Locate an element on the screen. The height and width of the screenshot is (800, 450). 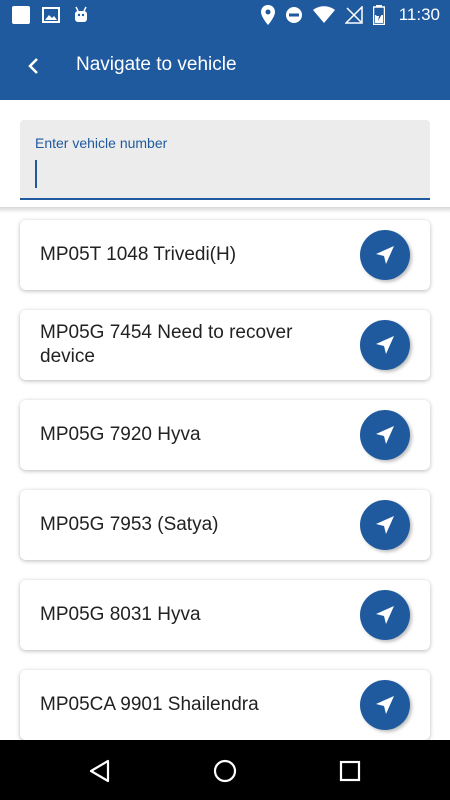
vehicle-number-input is located at coordinates (225, 173).